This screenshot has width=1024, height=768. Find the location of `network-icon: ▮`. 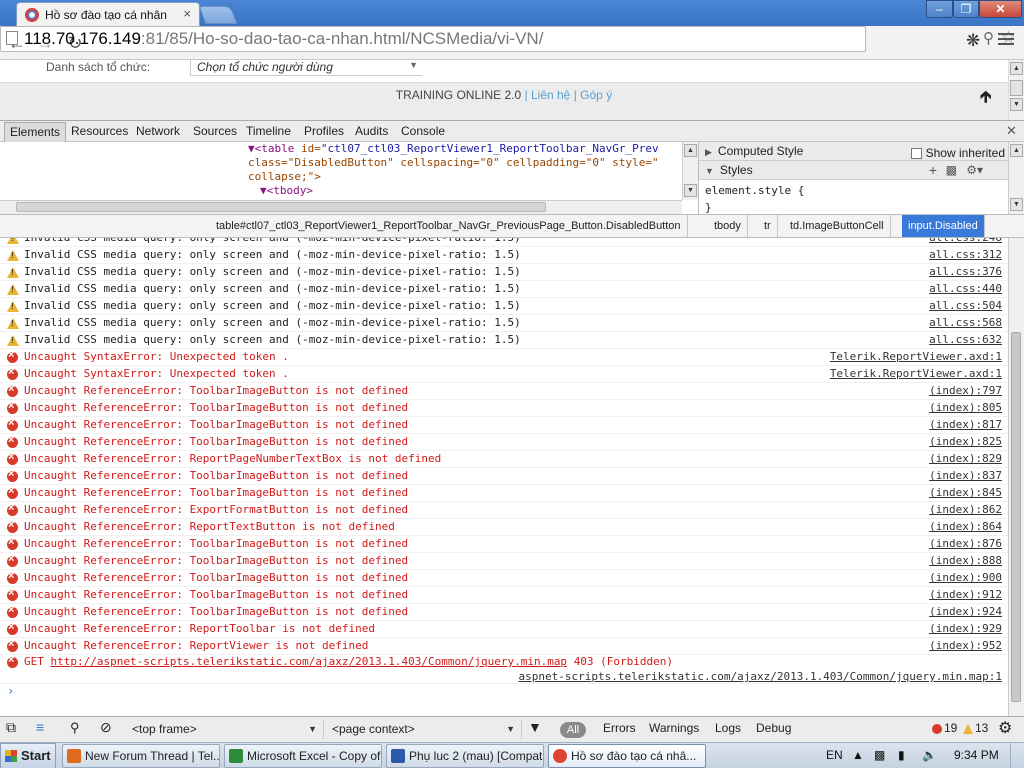

network-icon: ▮ is located at coordinates (901, 755).